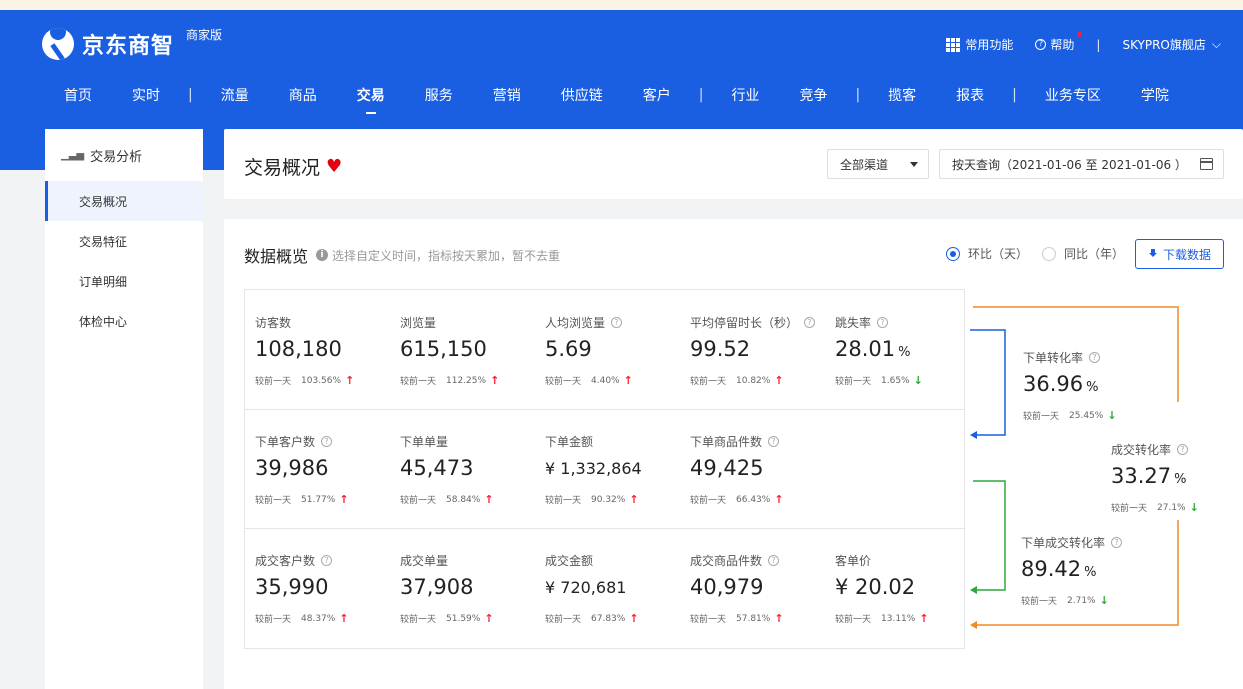 The height and width of the screenshot is (689, 1243). I want to click on metric-value-text: 28.01, so click(865, 349).